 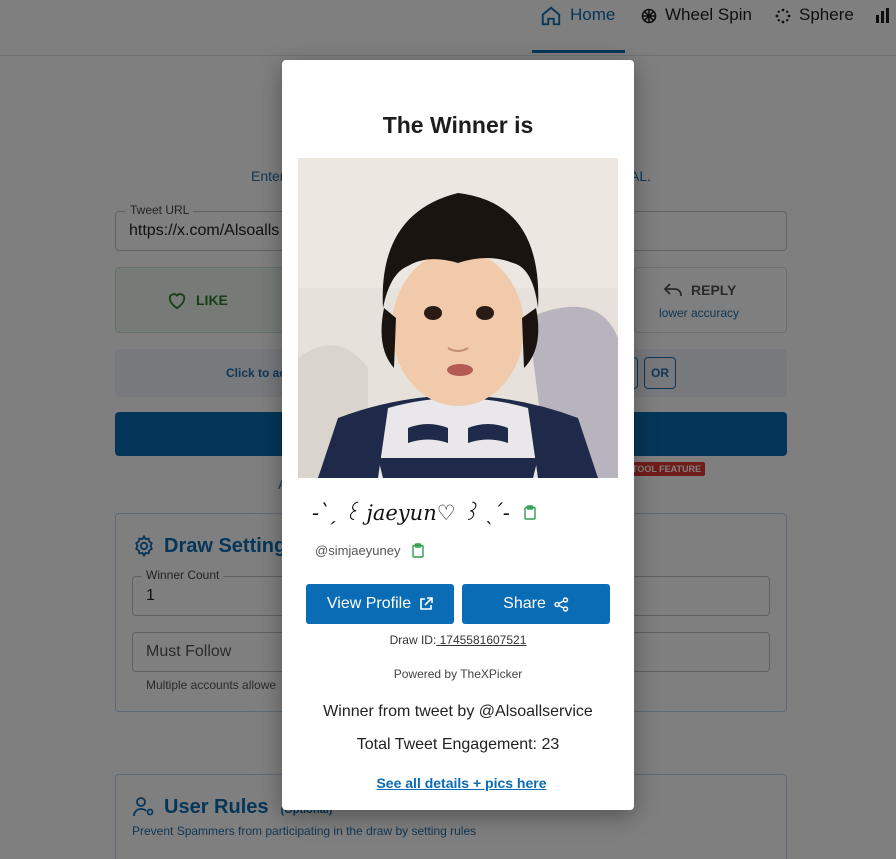 I want to click on winner-heading: The Winner is, so click(x=458, y=125).